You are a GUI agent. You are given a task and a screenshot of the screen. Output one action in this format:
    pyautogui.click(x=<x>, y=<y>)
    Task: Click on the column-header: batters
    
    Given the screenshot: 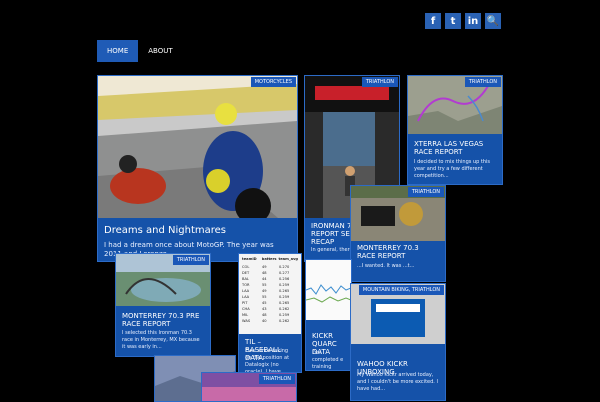 What is the action you would take?
    pyautogui.click(x=269, y=259)
    